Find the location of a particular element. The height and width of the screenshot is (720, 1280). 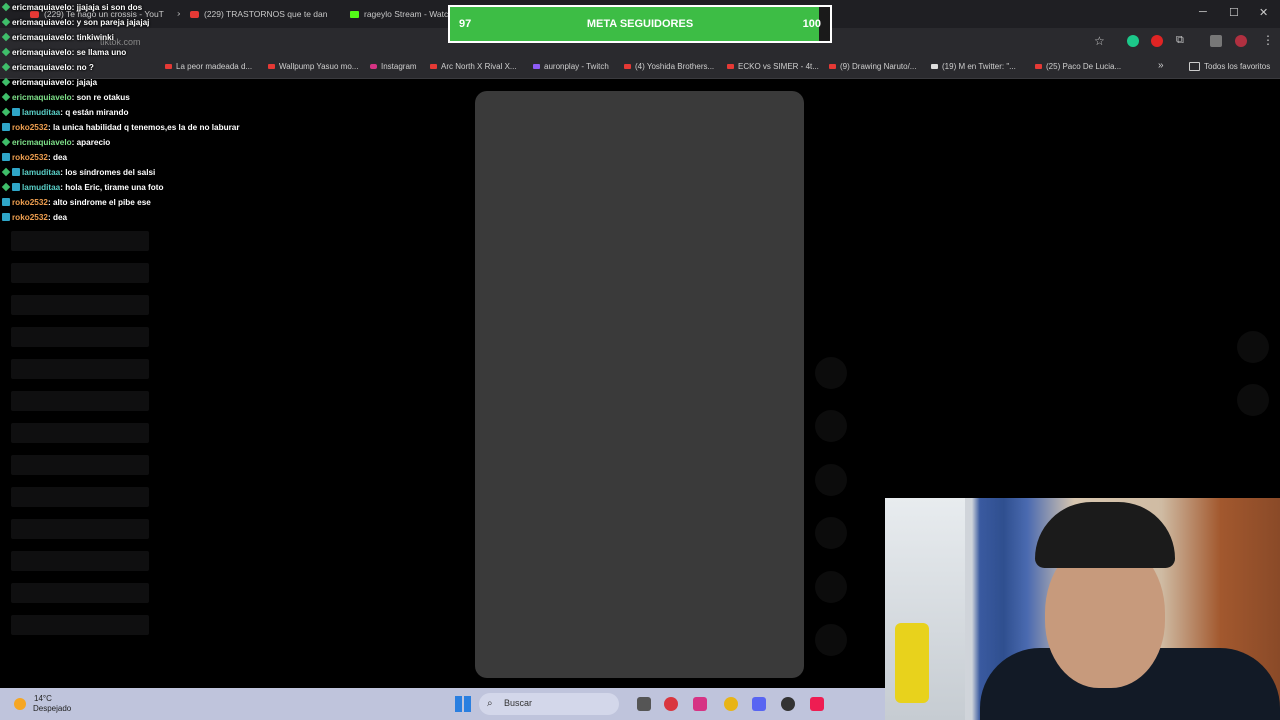

minimize-button: ─ is located at coordinates (1203, 12).